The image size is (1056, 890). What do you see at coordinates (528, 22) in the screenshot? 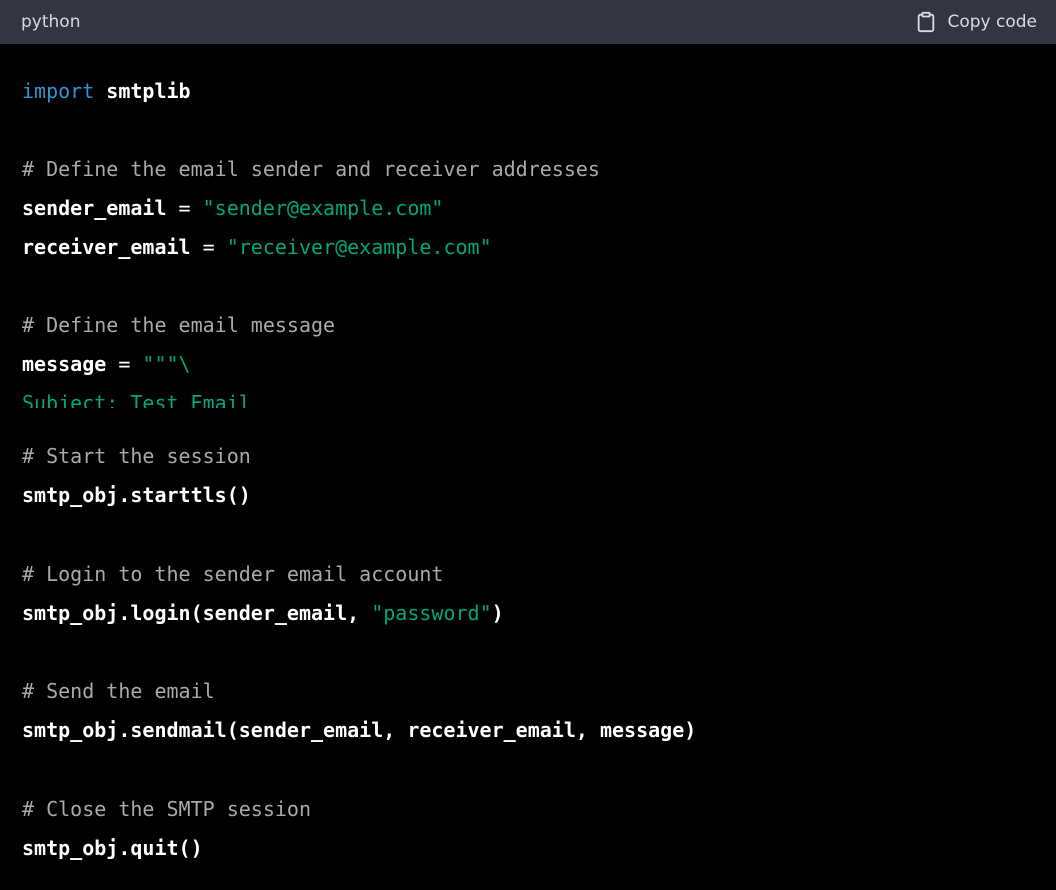
I see `code-header: python Copy code` at bounding box center [528, 22].